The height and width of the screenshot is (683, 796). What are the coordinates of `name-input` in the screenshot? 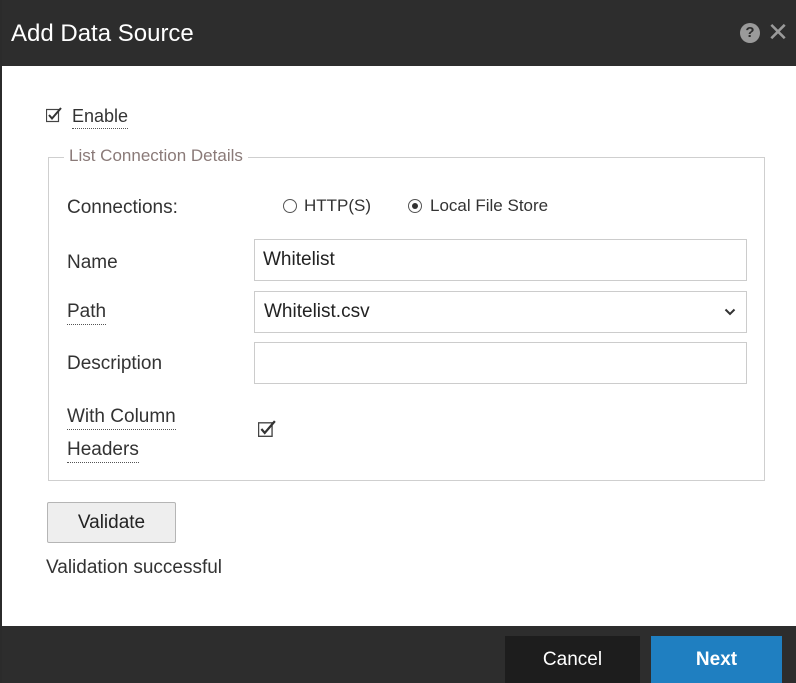 It's located at (500, 260).